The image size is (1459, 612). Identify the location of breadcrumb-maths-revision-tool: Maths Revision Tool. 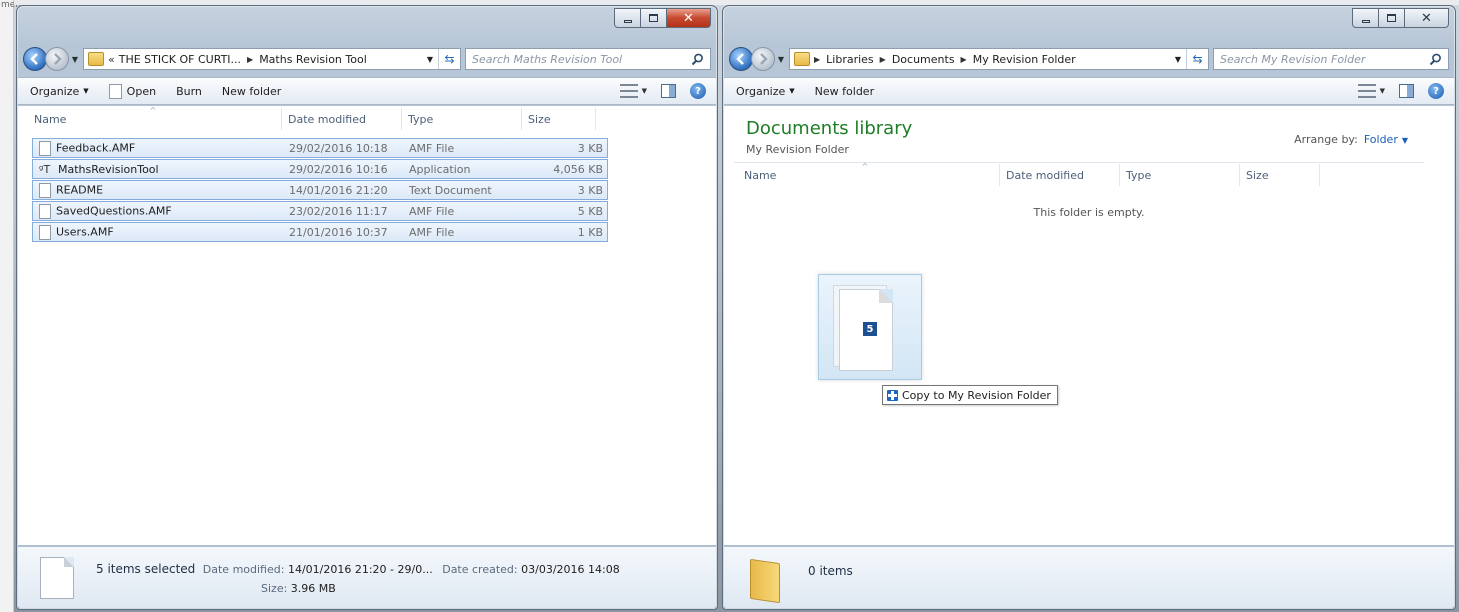
(313, 59).